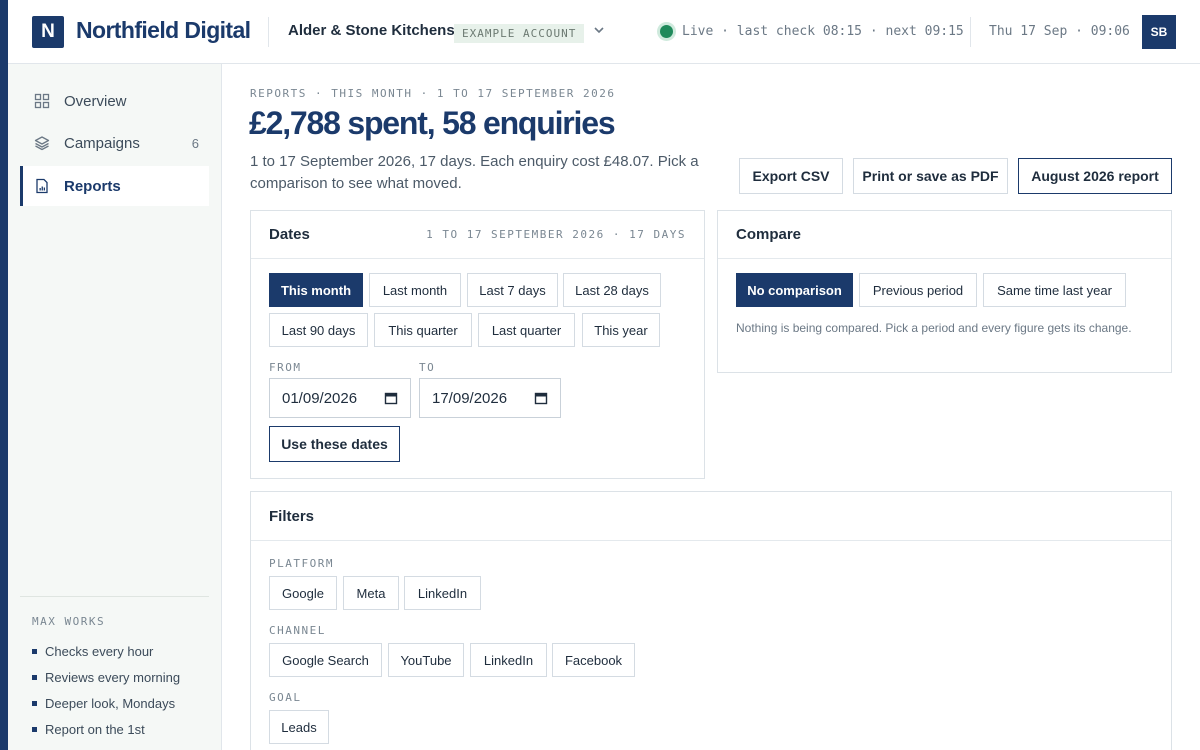  What do you see at coordinates (415, 290) in the screenshot?
I see `preset-last-month: Last month` at bounding box center [415, 290].